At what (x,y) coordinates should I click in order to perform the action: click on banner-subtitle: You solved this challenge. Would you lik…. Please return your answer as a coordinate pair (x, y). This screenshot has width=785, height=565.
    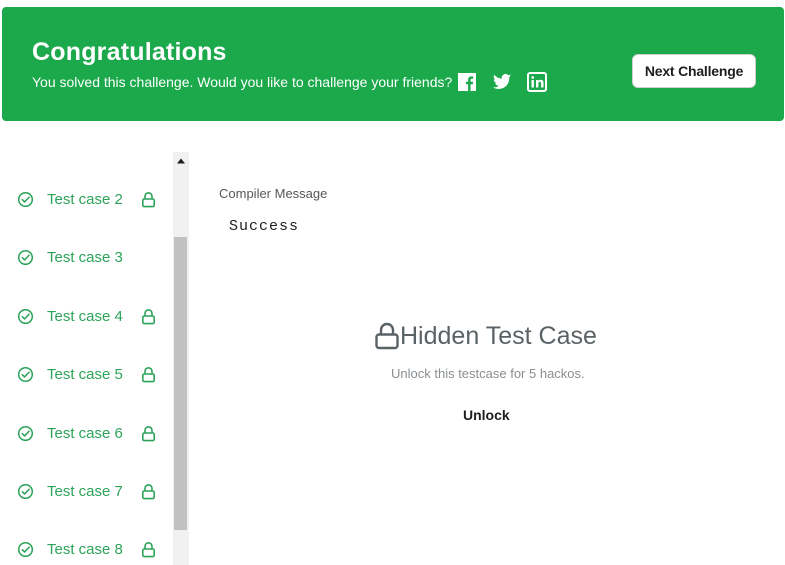
    Looking at the image, I should click on (242, 82).